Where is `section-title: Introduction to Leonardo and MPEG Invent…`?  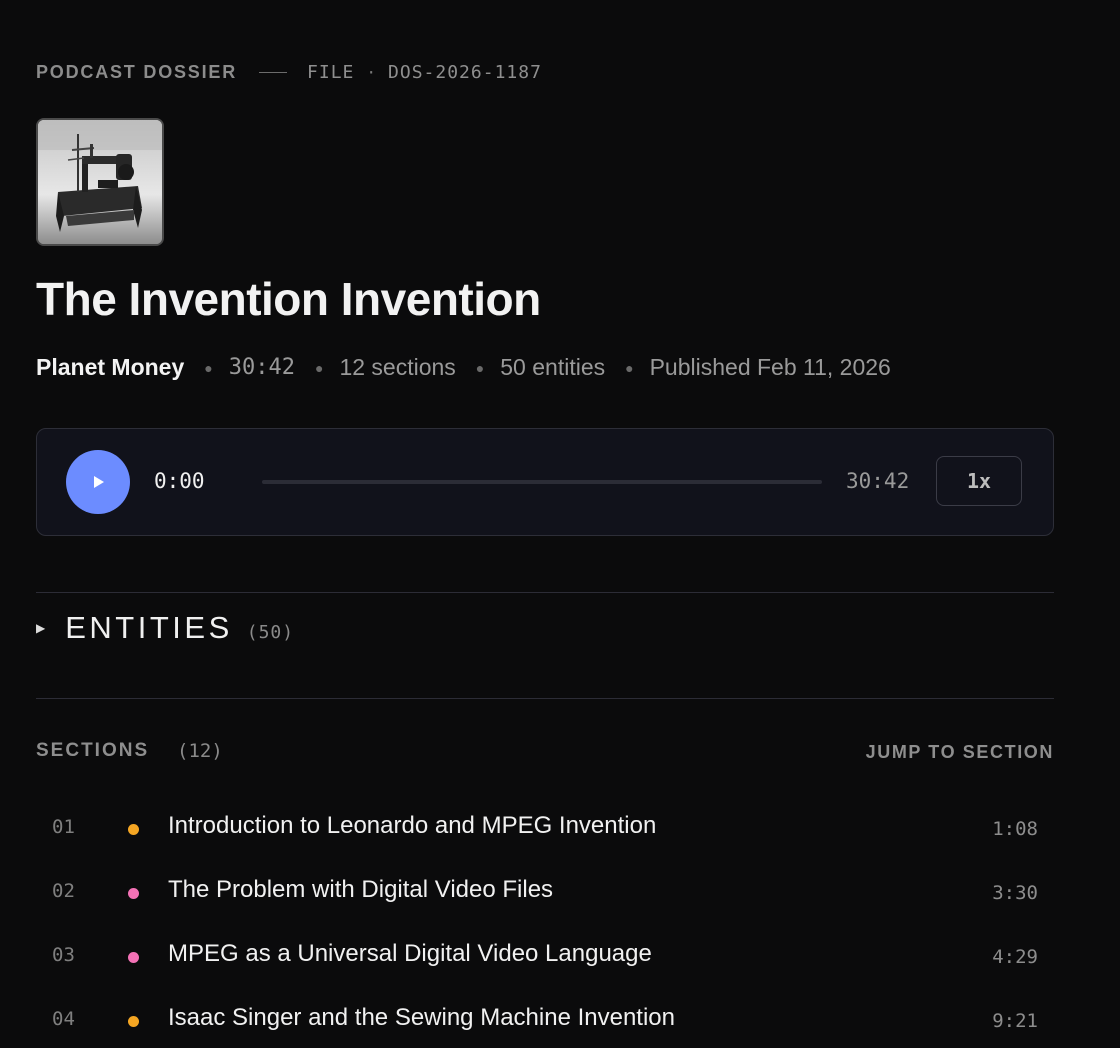
section-title: Introduction to Leonardo and MPEG Invent… is located at coordinates (412, 825).